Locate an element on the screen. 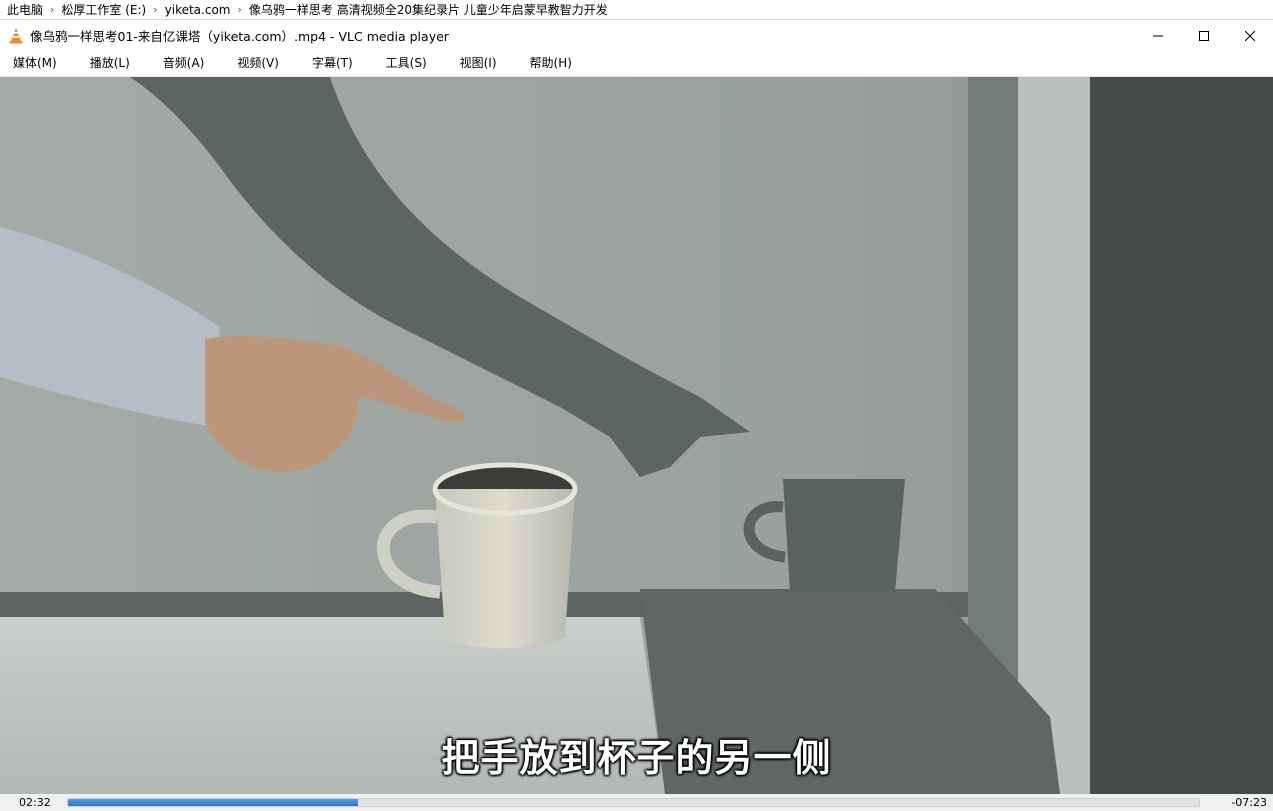  breadcrumb-item-drive: 松厚工作室 (E:) is located at coordinates (103, 9).